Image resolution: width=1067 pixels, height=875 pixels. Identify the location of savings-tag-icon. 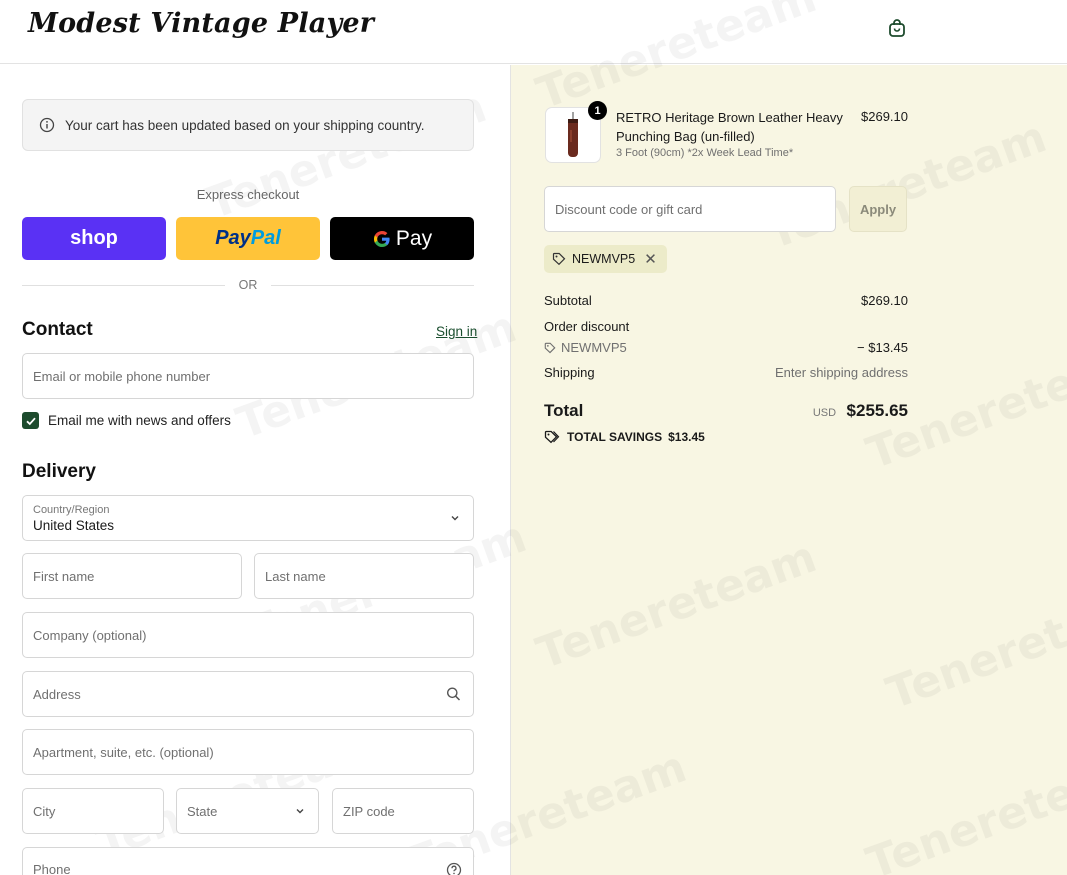
(552, 437).